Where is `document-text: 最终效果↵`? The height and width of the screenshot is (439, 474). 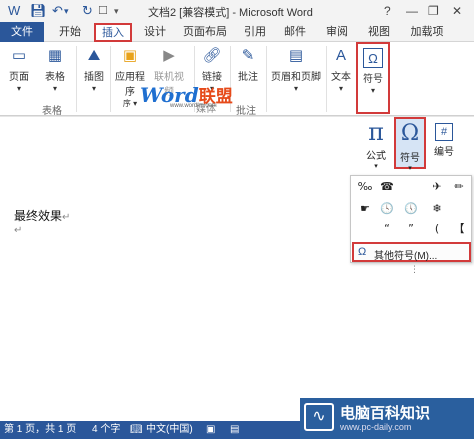
document-text: 最终效果↵ is located at coordinates (42, 215).